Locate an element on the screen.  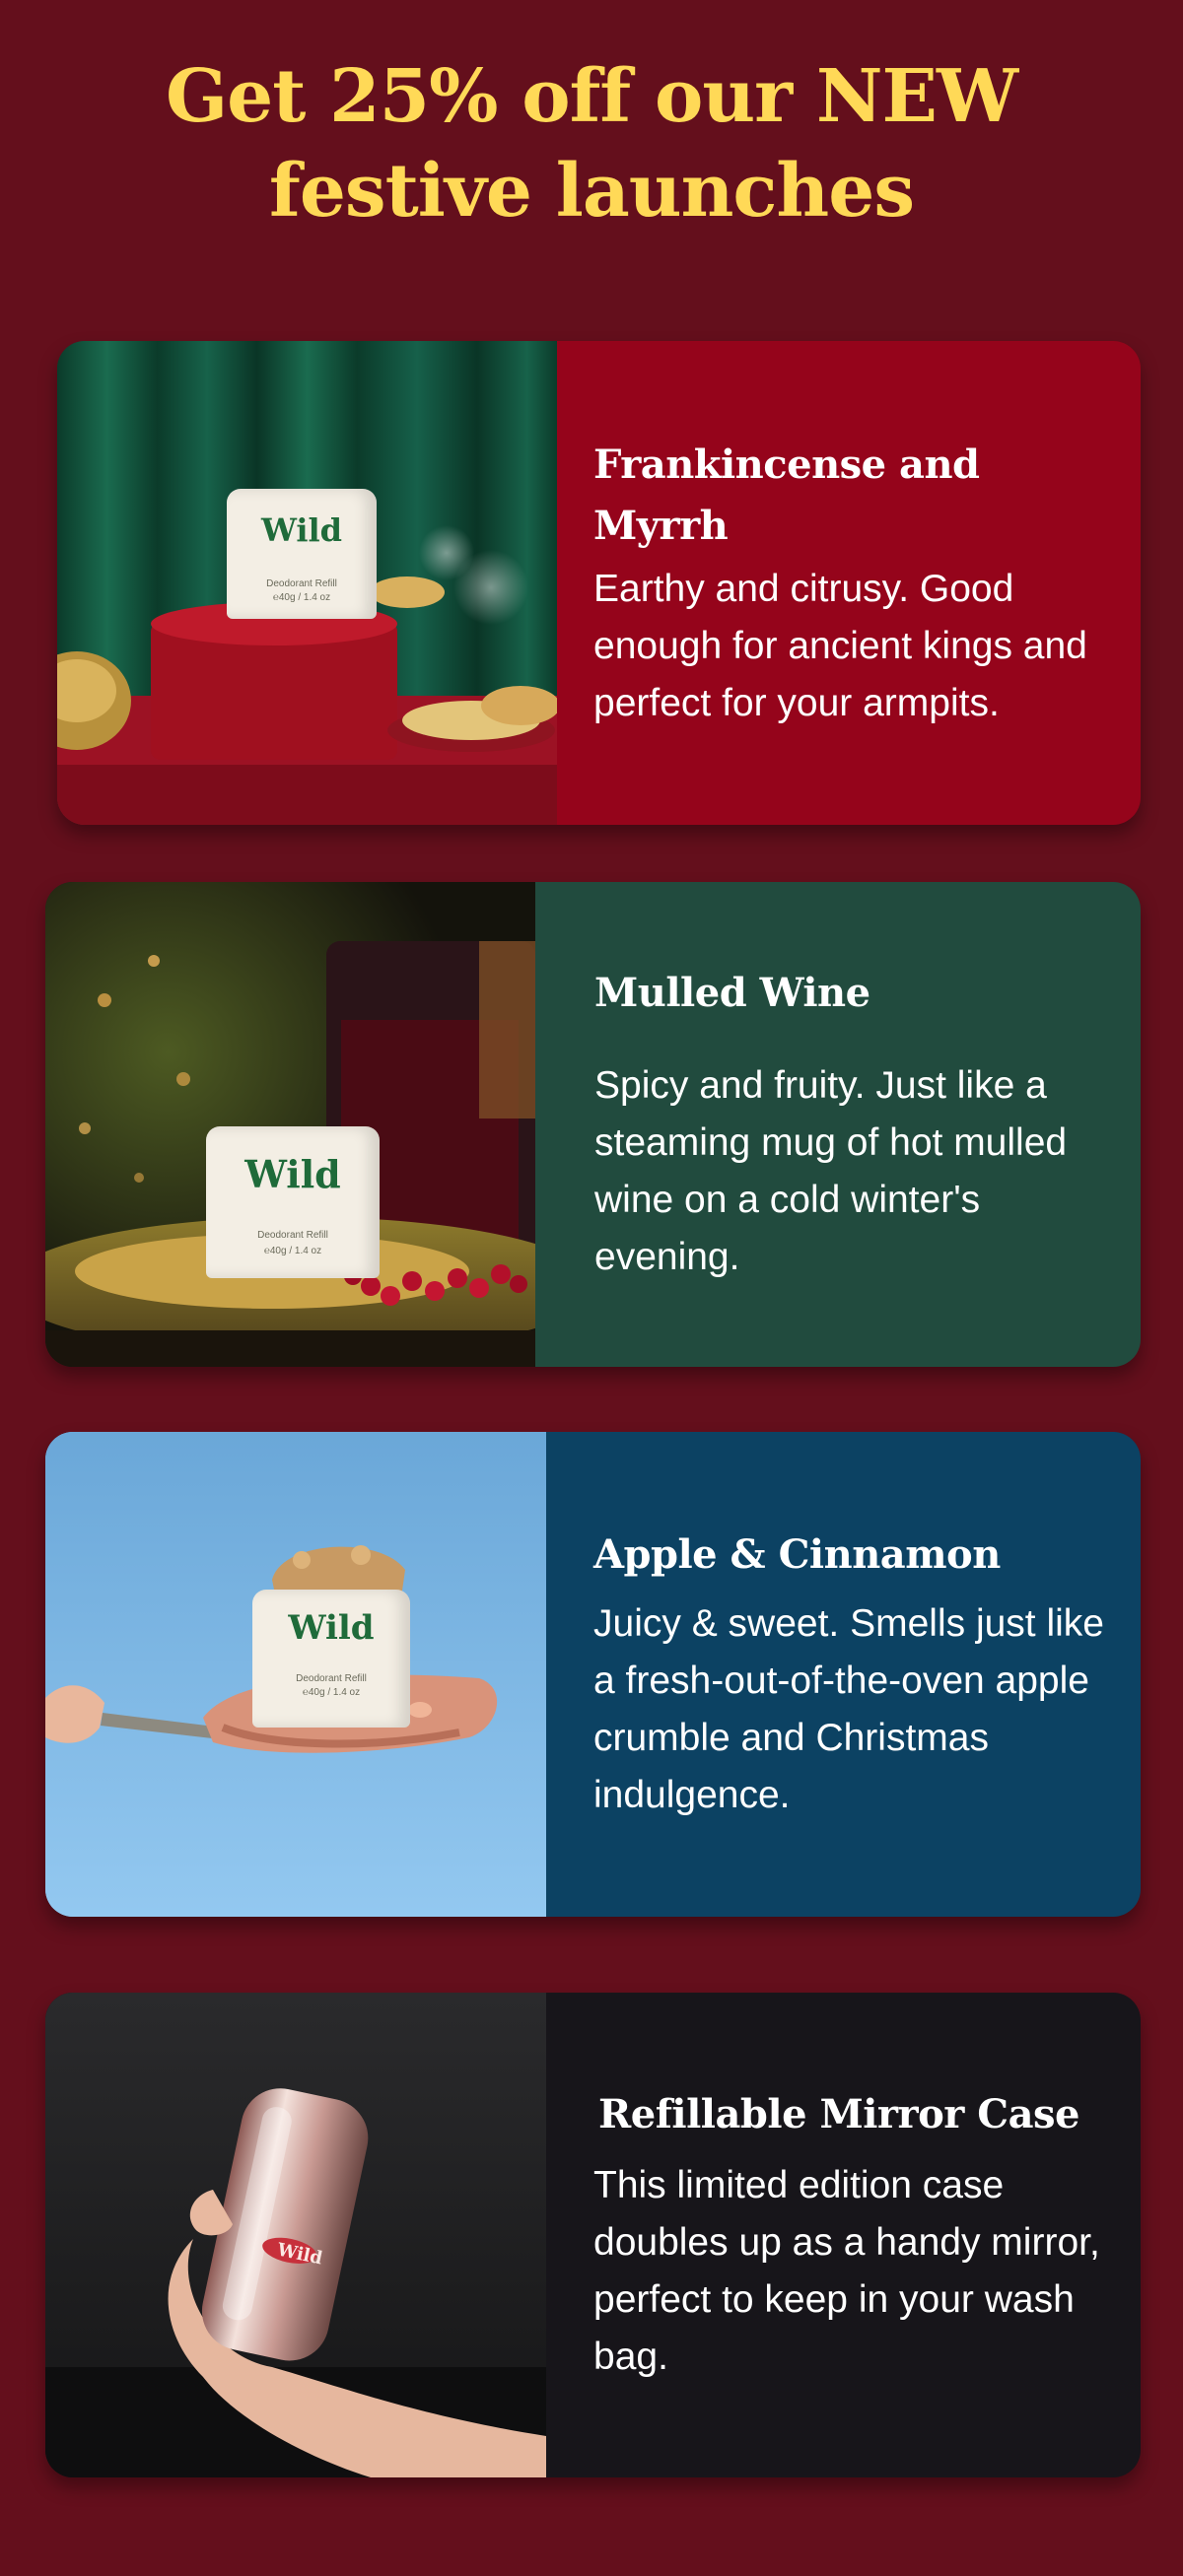
product-title: Apple & Cinnamon is located at coordinates (797, 1554).